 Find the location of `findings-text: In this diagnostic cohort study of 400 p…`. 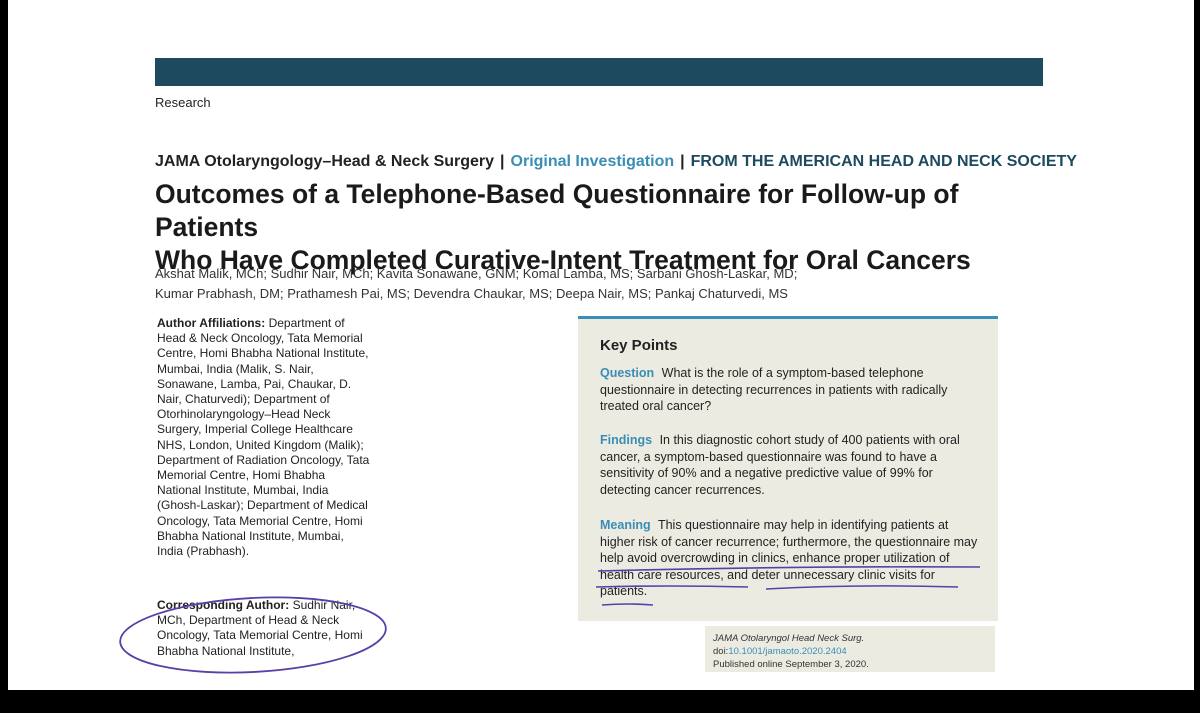

findings-text: In this diagnostic cohort study of 400 p… is located at coordinates (780, 465).